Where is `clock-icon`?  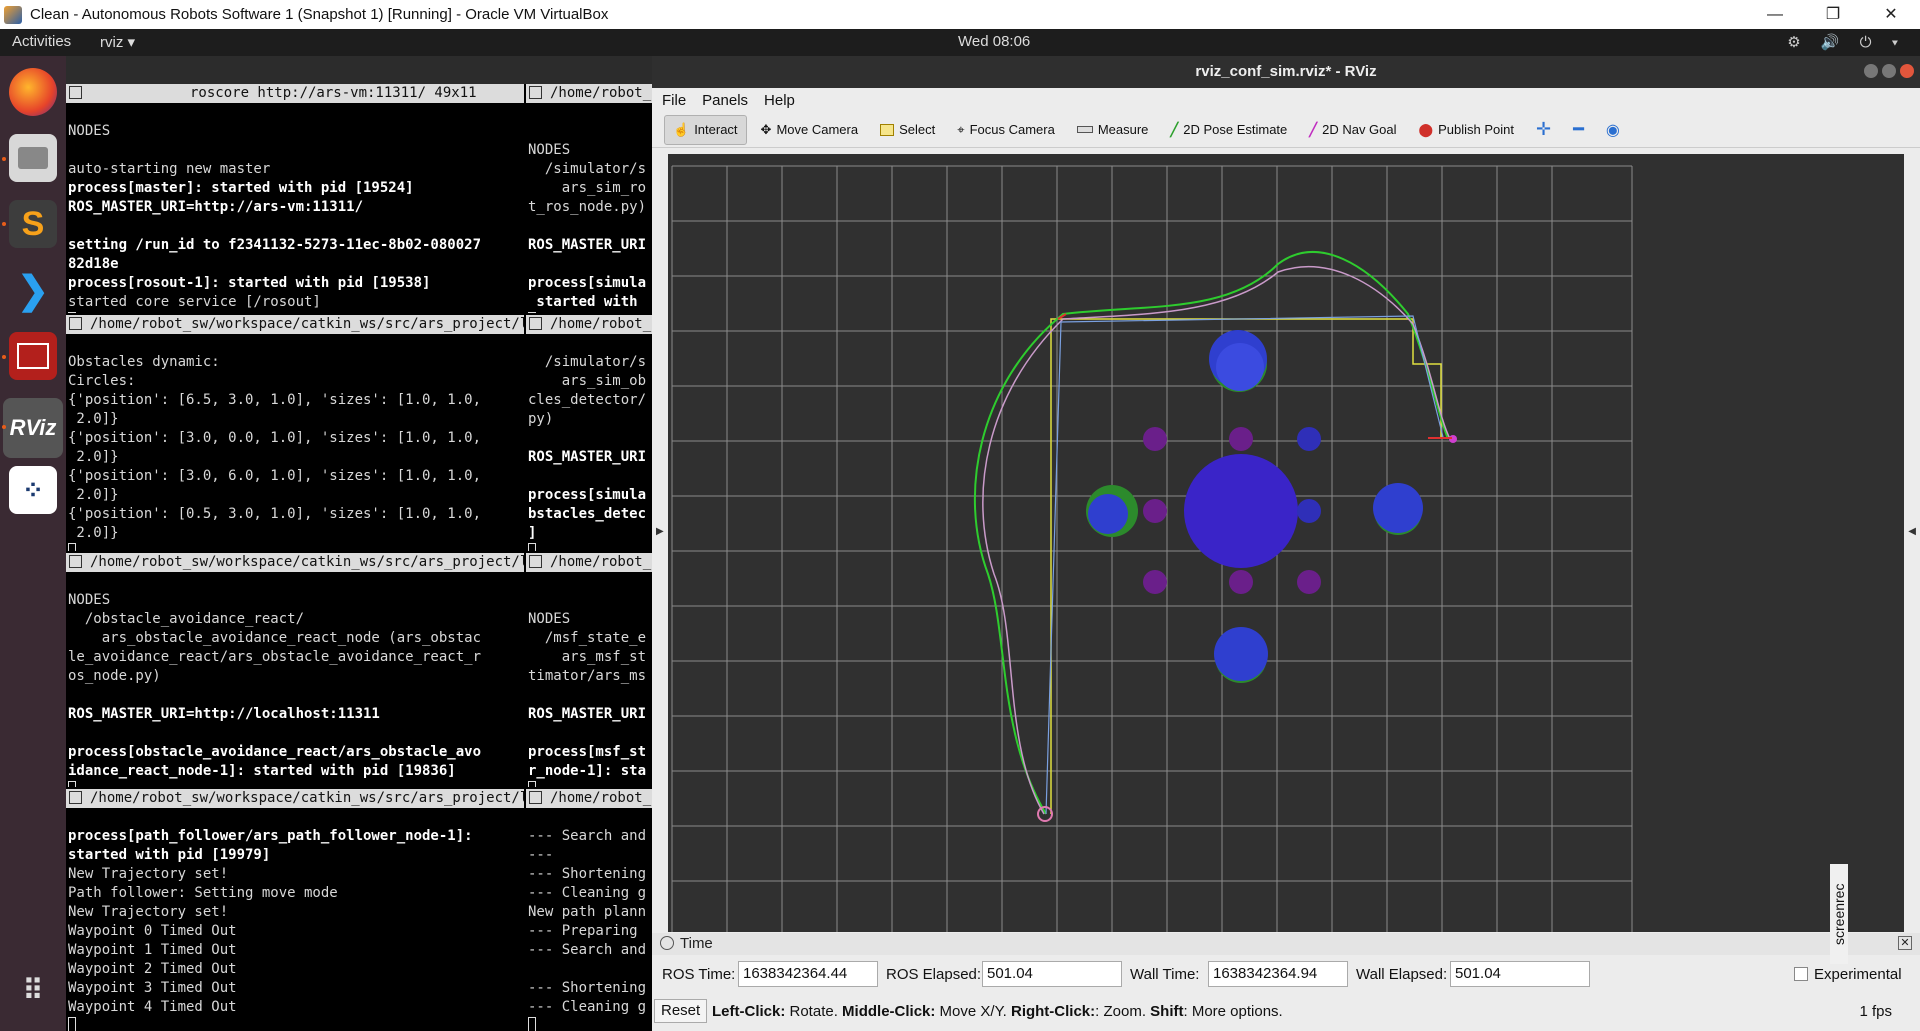 clock-icon is located at coordinates (667, 943).